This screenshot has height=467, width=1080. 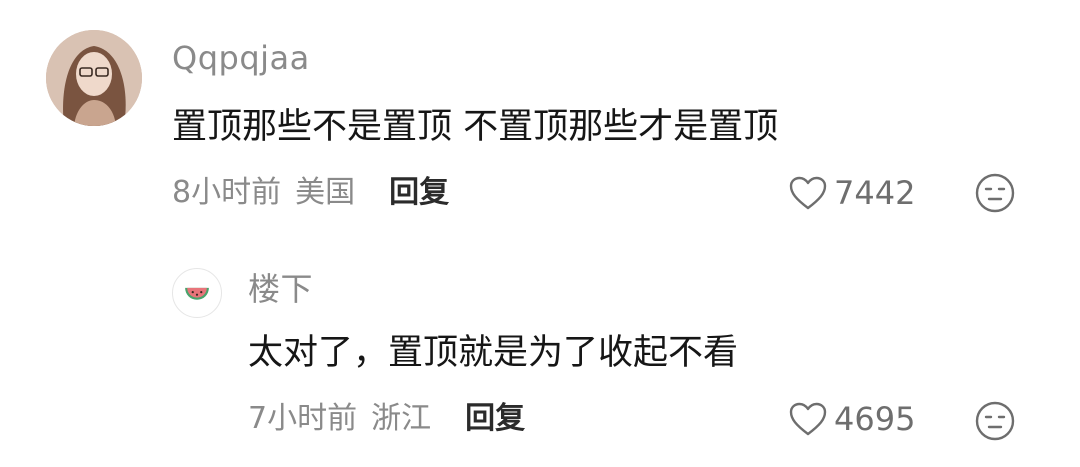 What do you see at coordinates (401, 418) in the screenshot?
I see `reply-location: 浙江` at bounding box center [401, 418].